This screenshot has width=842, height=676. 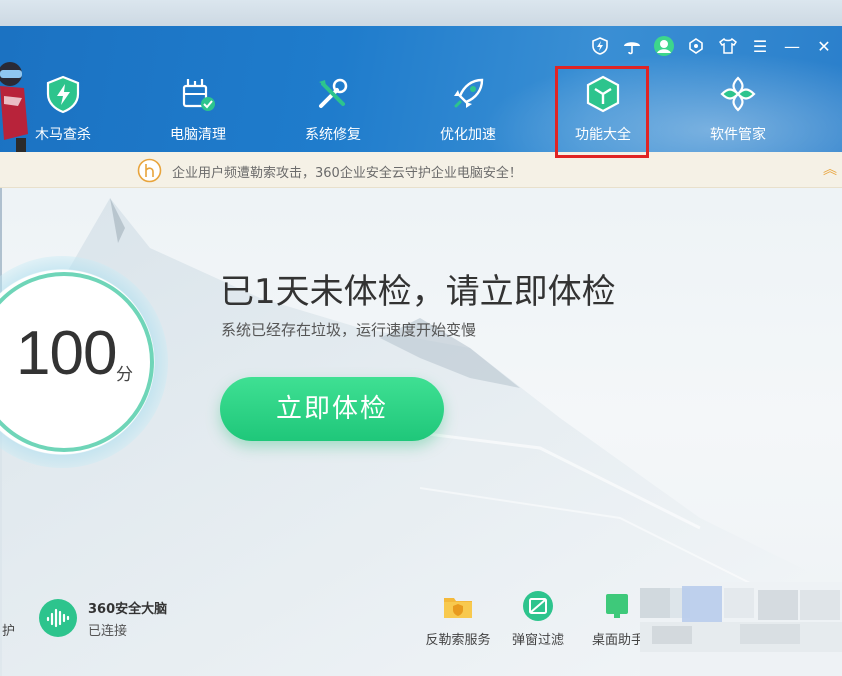 I want to click on sync-icon, so click(x=696, y=46).